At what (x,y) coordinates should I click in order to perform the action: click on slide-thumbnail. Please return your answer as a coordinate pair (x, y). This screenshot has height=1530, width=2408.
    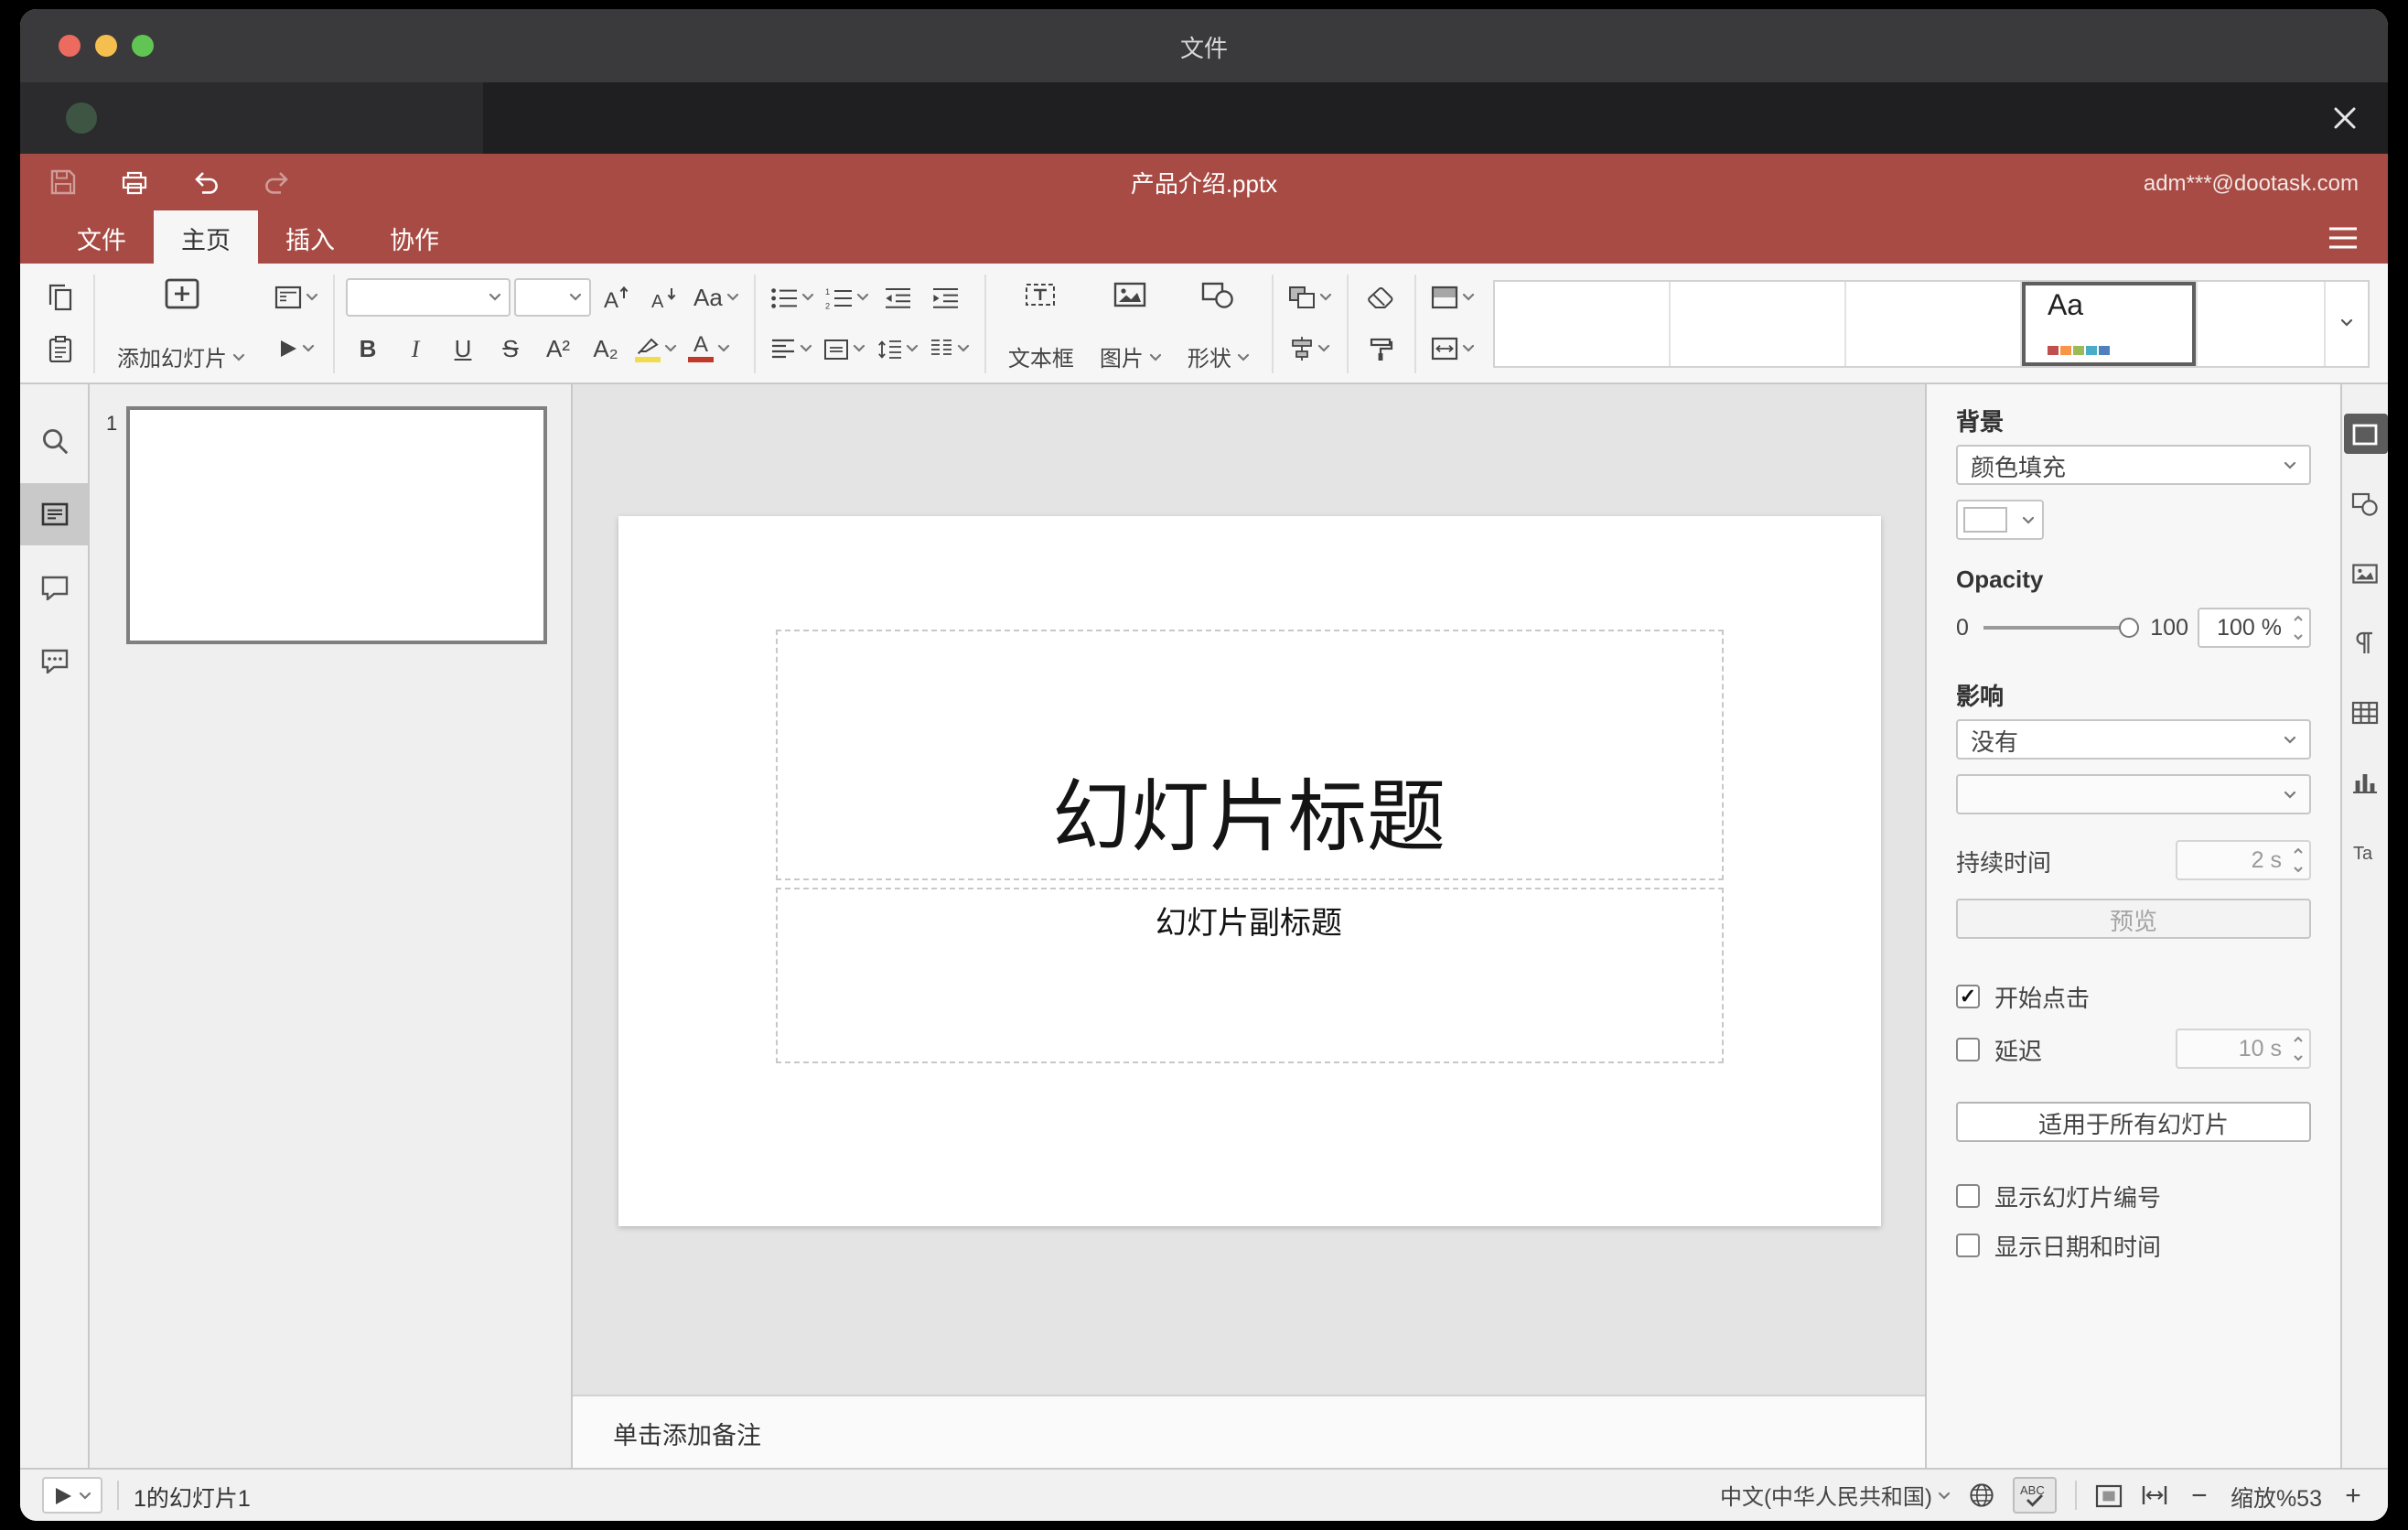
    Looking at the image, I should click on (336, 525).